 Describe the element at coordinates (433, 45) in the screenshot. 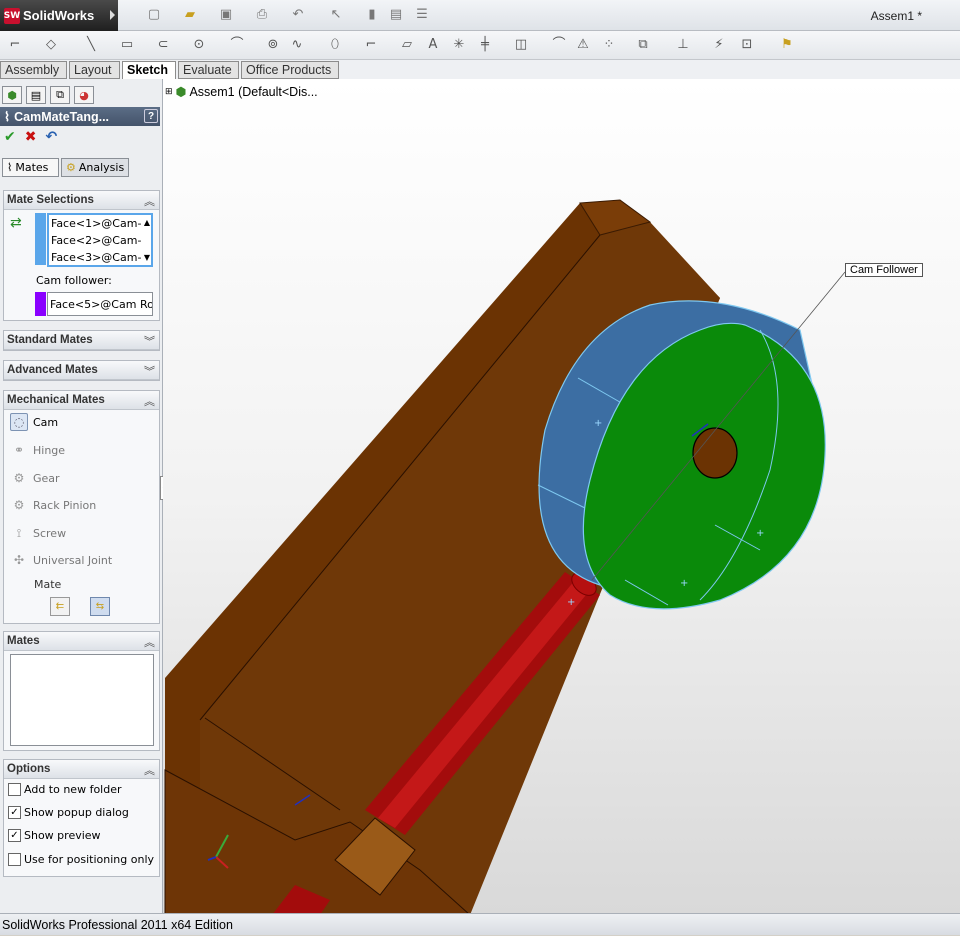

I see `text-icon: A` at that location.